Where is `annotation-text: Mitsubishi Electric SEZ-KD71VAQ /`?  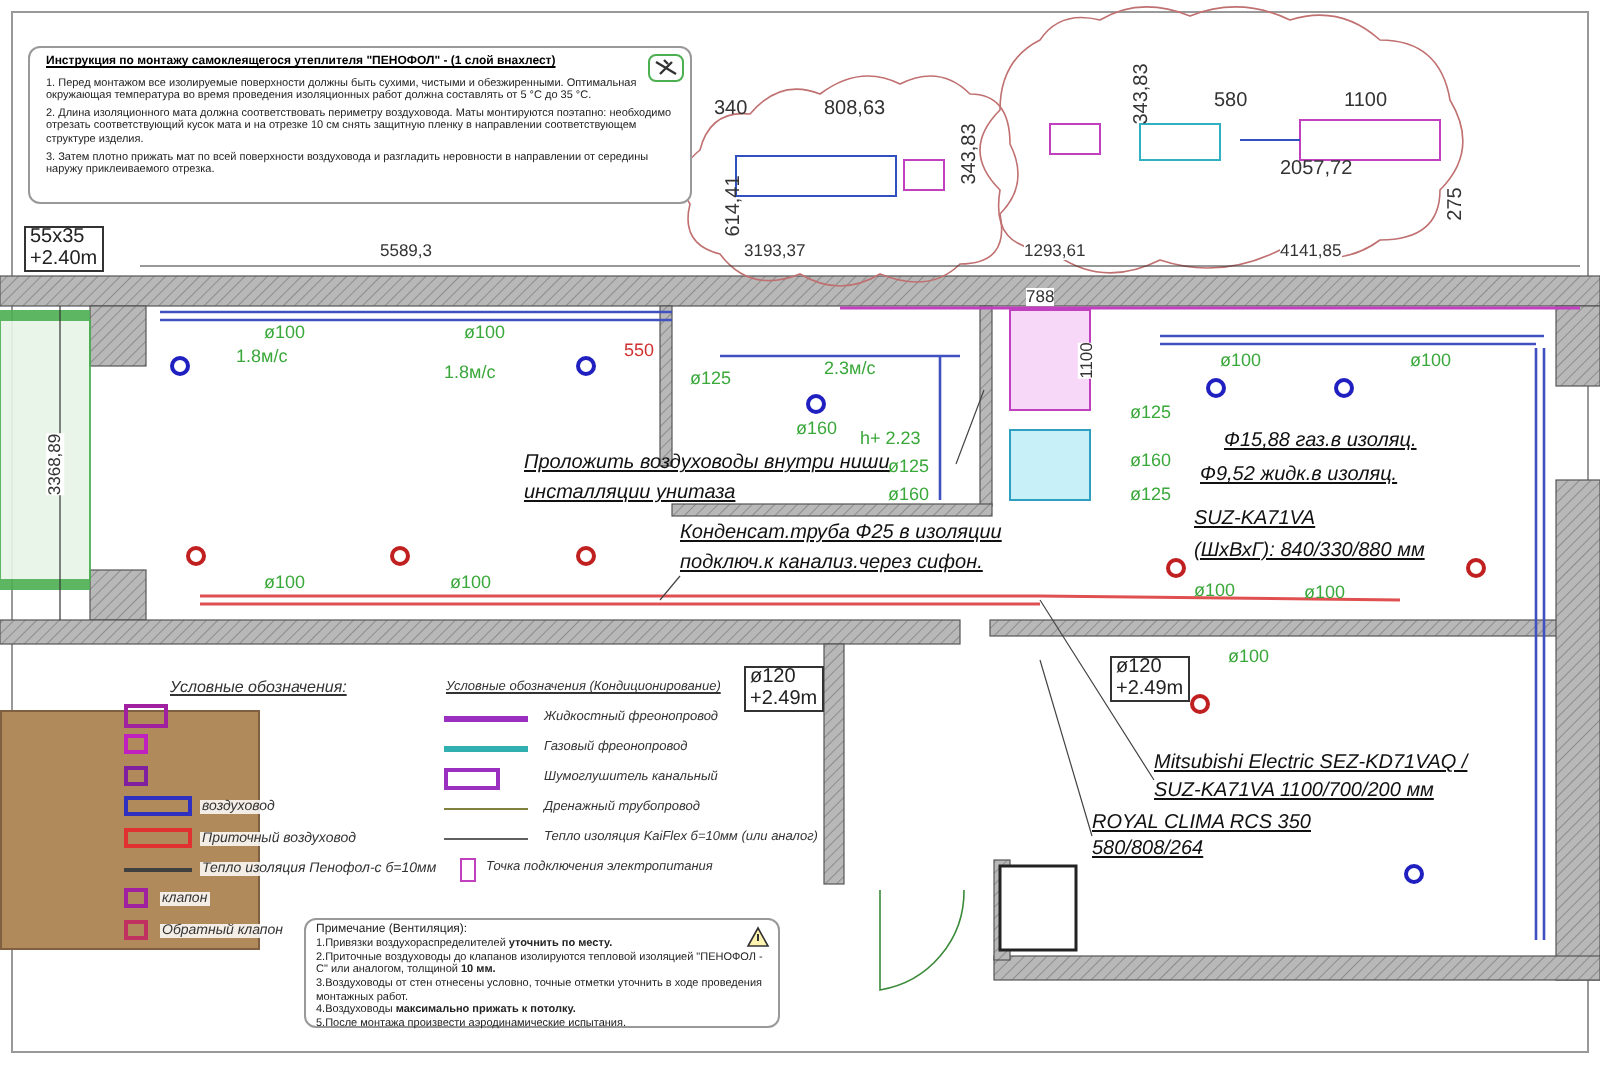 annotation-text: Mitsubishi Electric SEZ-KD71VAQ / is located at coordinates (1311, 764).